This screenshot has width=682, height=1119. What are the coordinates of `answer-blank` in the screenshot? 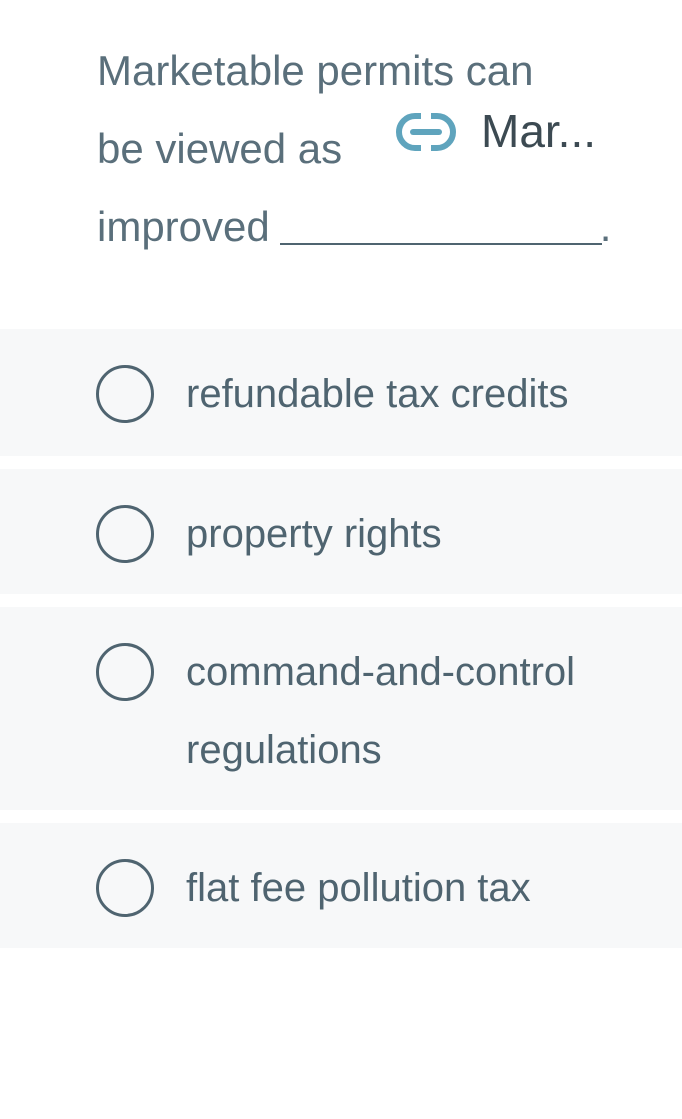 It's located at (440, 243).